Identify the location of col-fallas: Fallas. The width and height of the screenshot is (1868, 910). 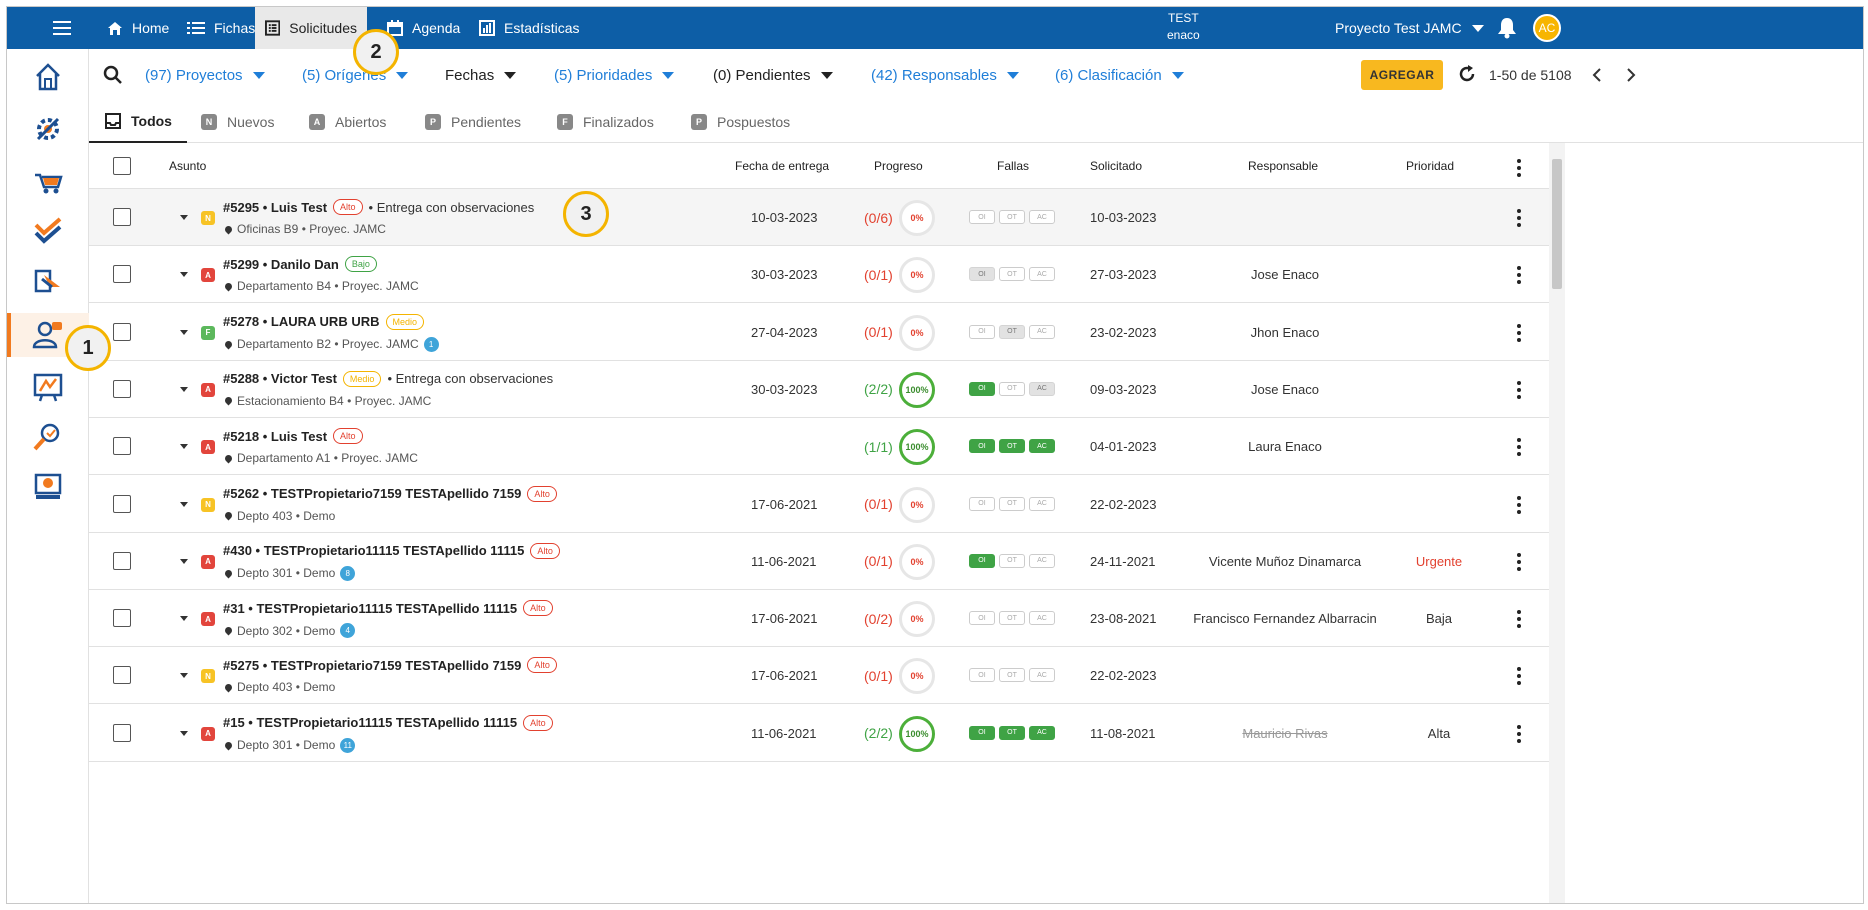
(1013, 166).